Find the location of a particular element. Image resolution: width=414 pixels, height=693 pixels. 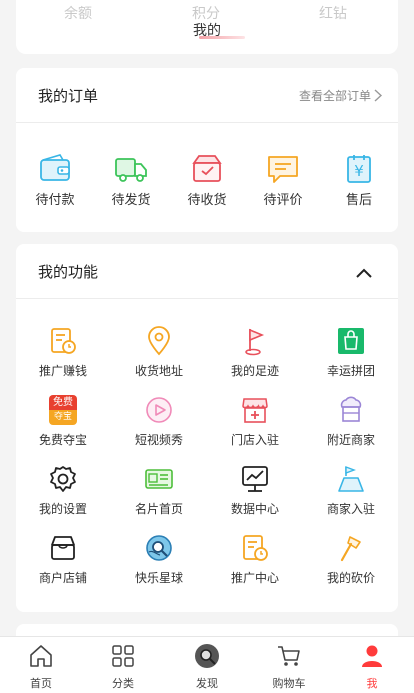

tab-cart: 购物车 is located at coordinates (289, 667).